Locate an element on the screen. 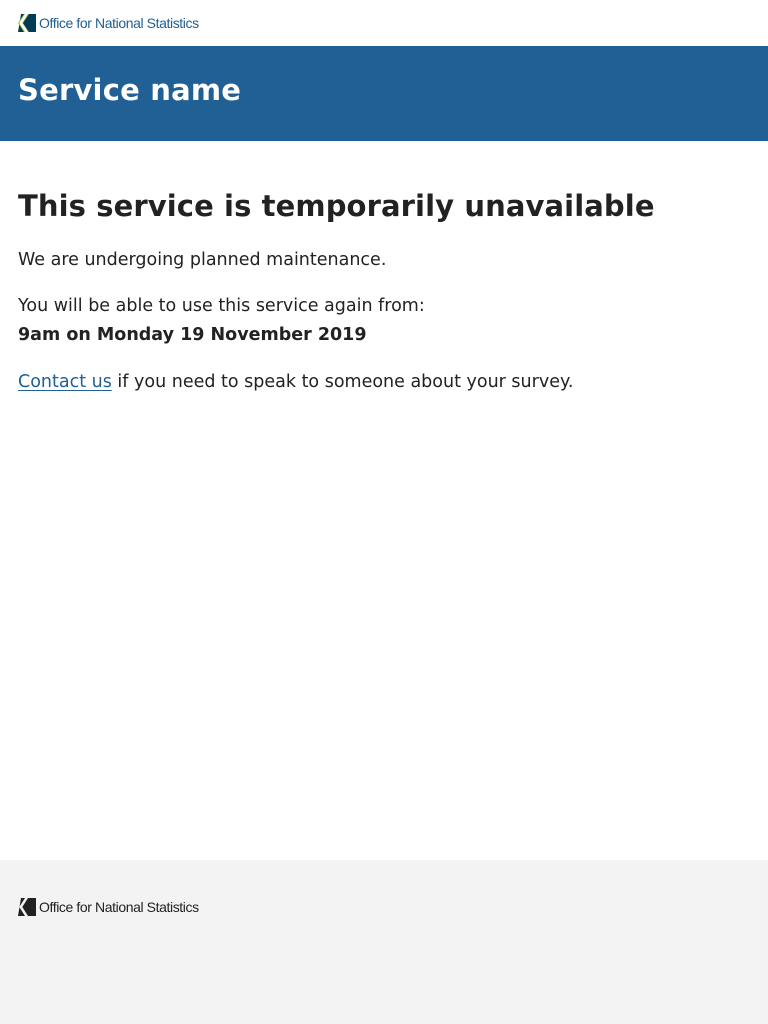 The height and width of the screenshot is (1024, 768). footer-logo-text: Office for National Statistics is located at coordinates (119, 907).